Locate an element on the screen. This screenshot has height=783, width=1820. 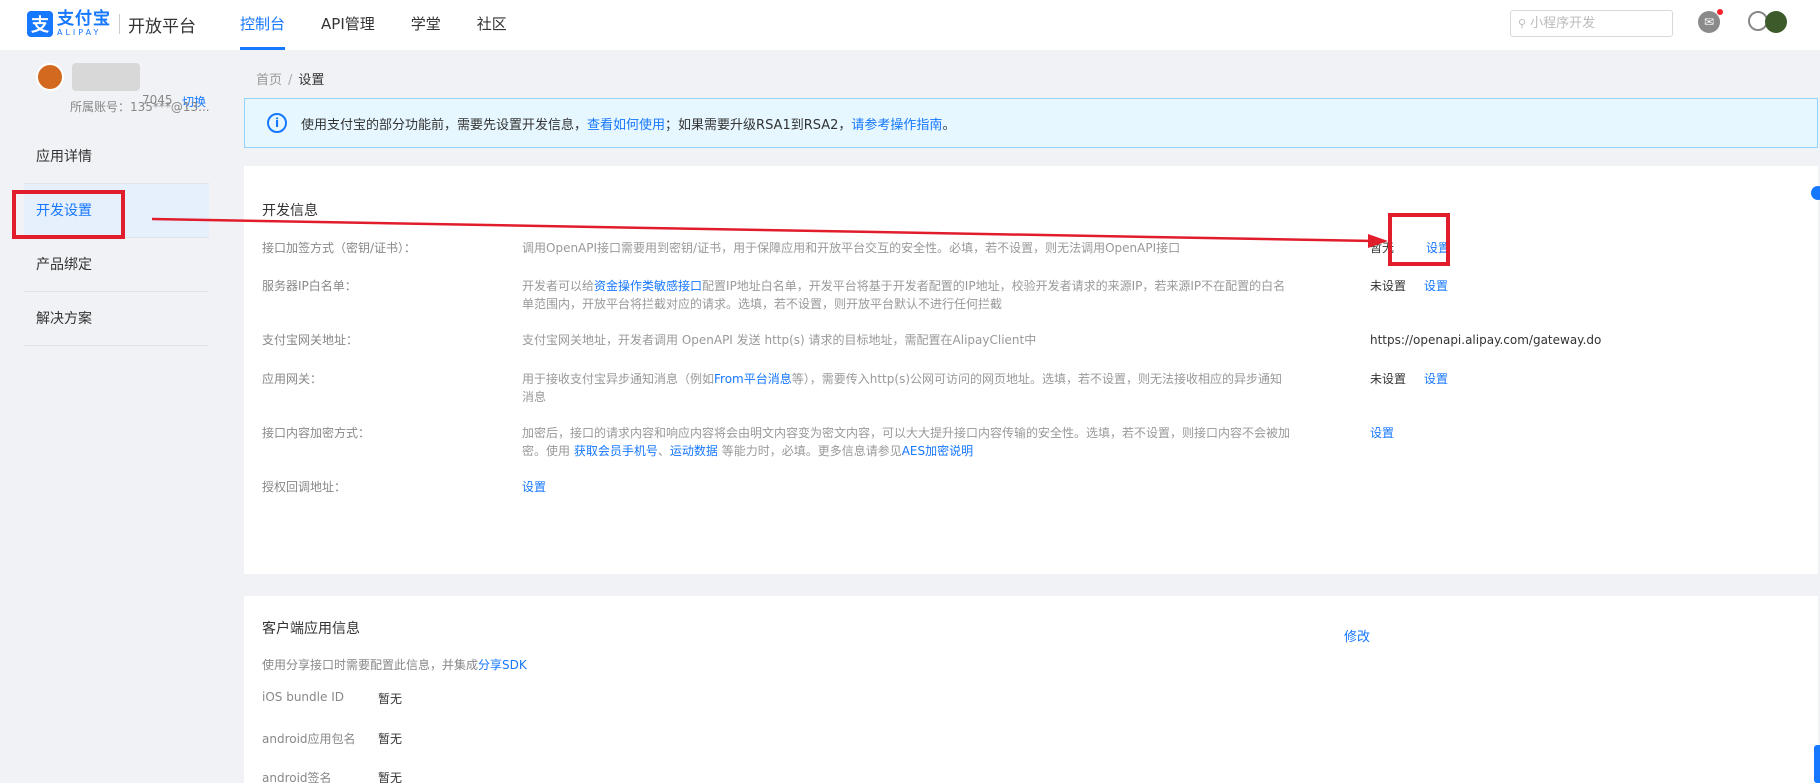
row-label: android签名 is located at coordinates (297, 777).